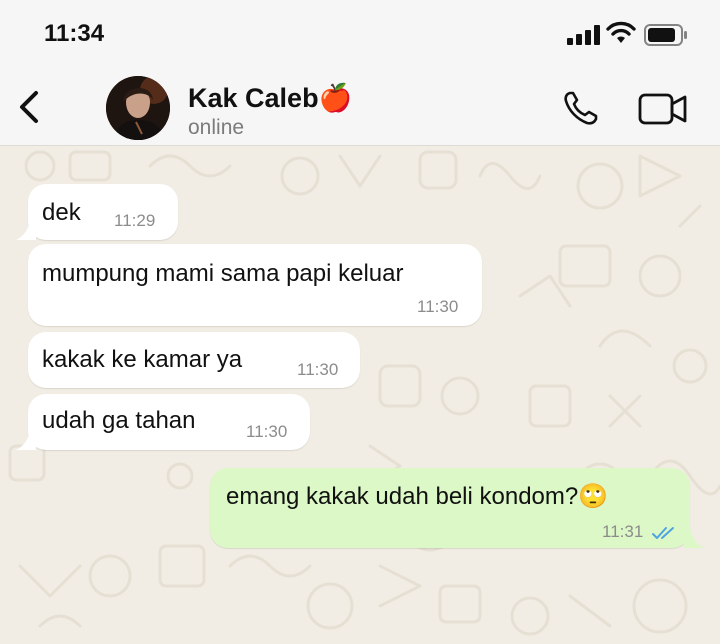 The height and width of the screenshot is (644, 720). Describe the element at coordinates (360, 108) in the screenshot. I see `chat-header: Kak Caleb🍎 online` at that location.